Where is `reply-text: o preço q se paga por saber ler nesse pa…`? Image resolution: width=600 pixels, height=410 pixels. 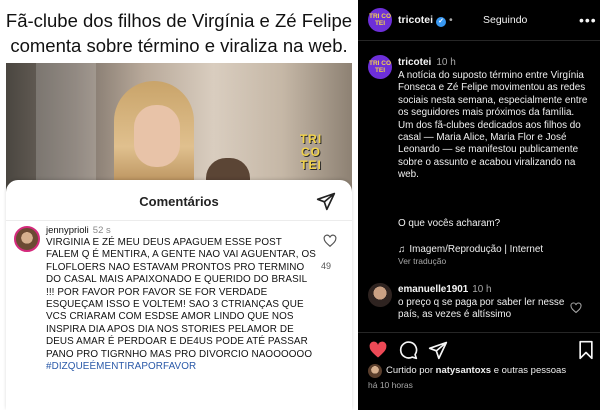 reply-text: o preço q se paga por saber ler nesse pa… is located at coordinates (481, 309).